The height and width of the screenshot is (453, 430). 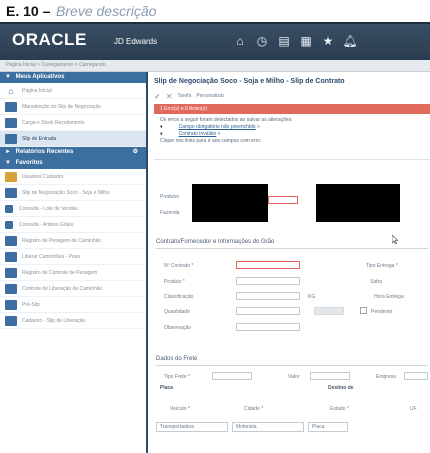 What do you see at coordinates (330, 376) in the screenshot?
I see `valor-input` at bounding box center [330, 376].